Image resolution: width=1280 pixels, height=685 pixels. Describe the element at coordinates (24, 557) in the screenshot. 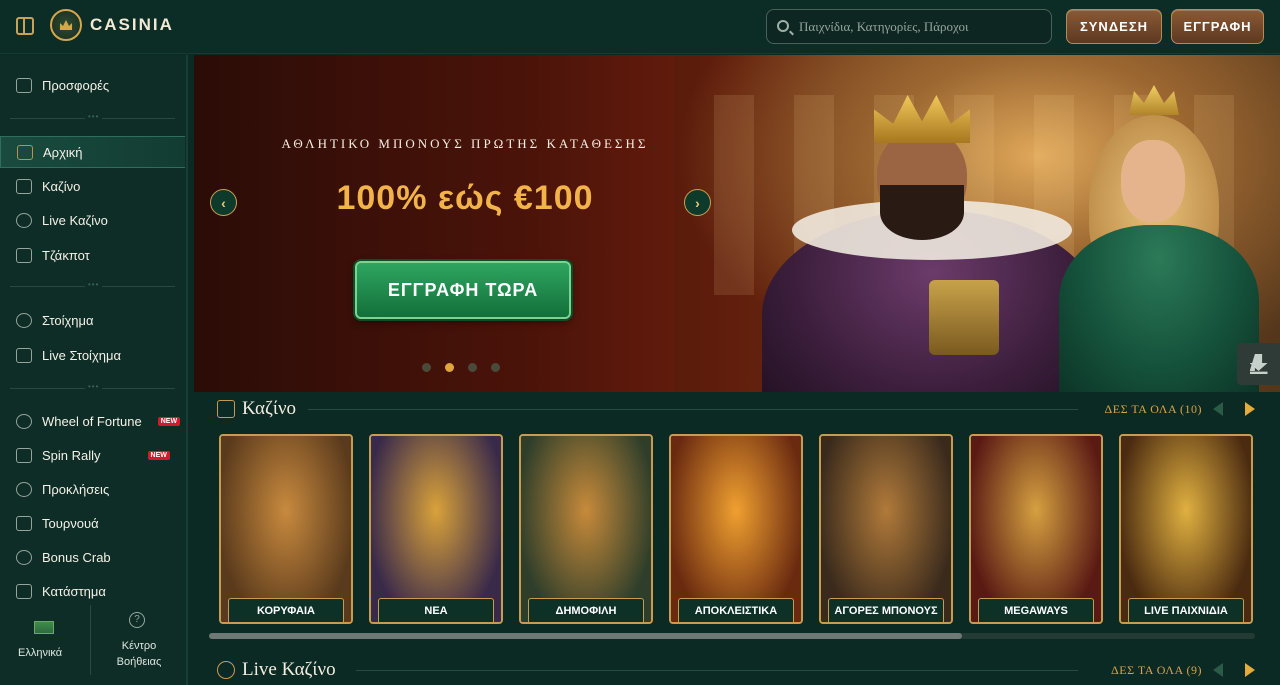

I see `crab-icon` at that location.